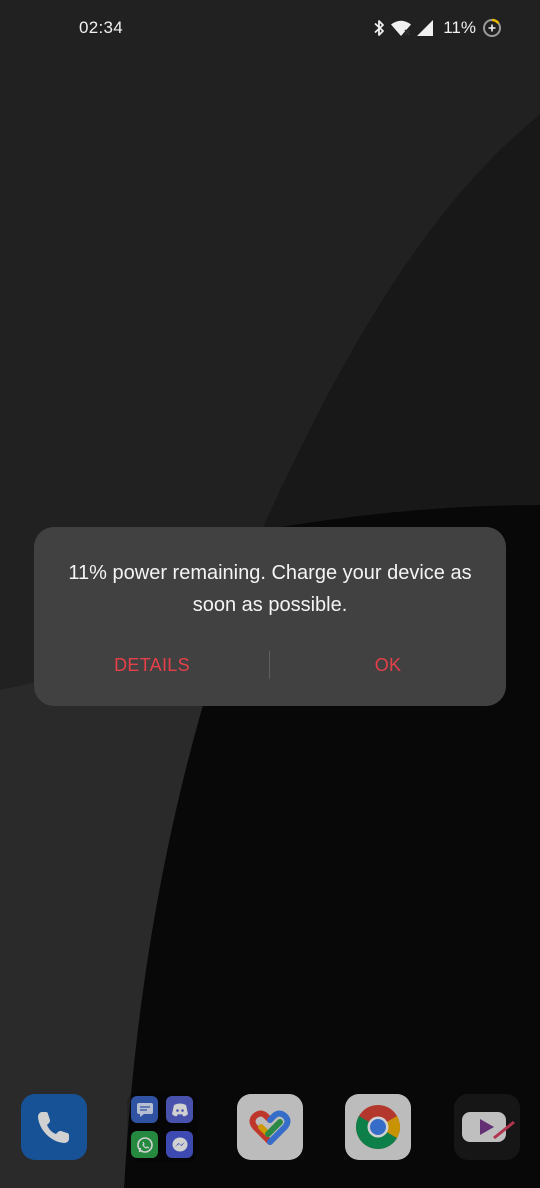 This screenshot has width=540, height=1188. I want to click on dialog-actions: DETAILS OK, so click(270, 665).